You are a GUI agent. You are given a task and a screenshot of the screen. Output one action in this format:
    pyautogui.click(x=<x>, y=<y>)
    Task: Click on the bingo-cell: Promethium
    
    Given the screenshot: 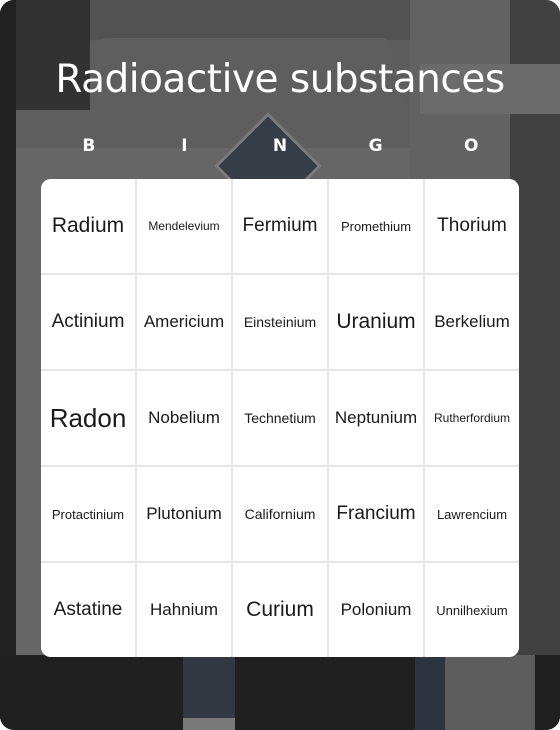 What is the action you would take?
    pyautogui.click(x=376, y=226)
    